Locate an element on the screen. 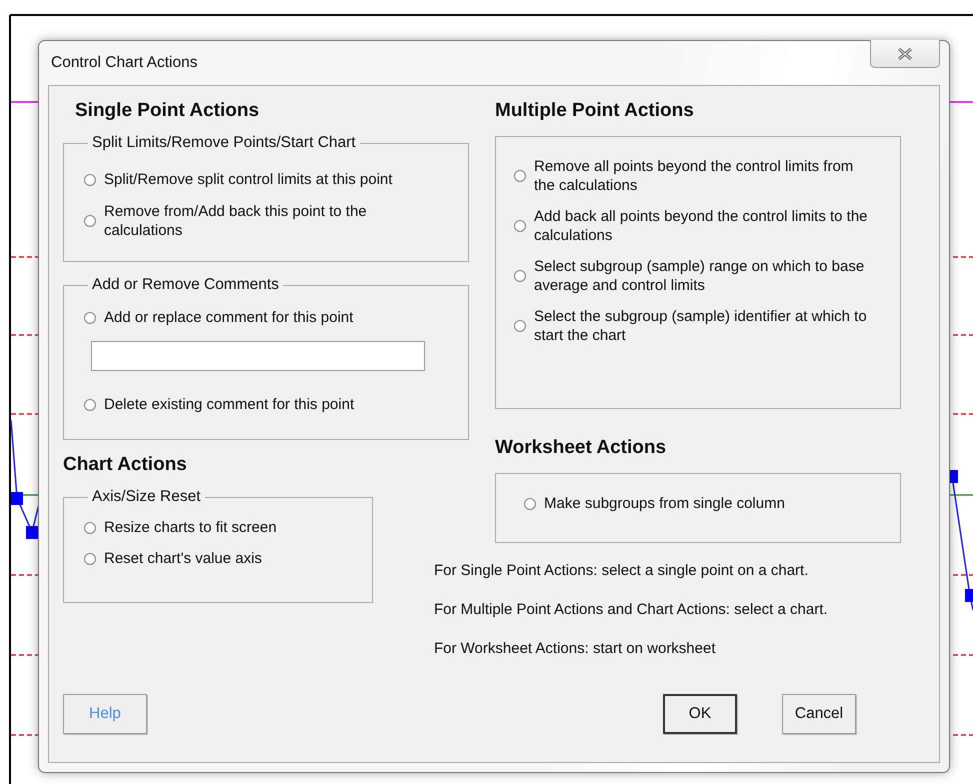 The image size is (973, 784). window-title: Control Chart Actions is located at coordinates (124, 63).